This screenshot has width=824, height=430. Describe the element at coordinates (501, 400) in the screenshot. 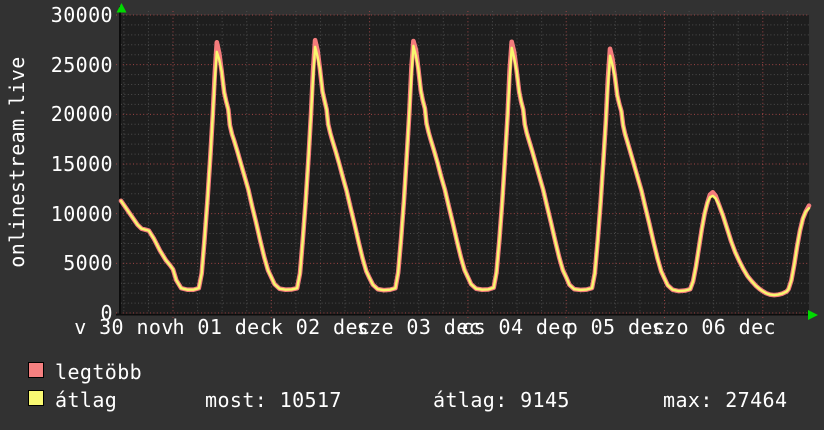

I see `stat-atlag: átlag: 9145` at that location.